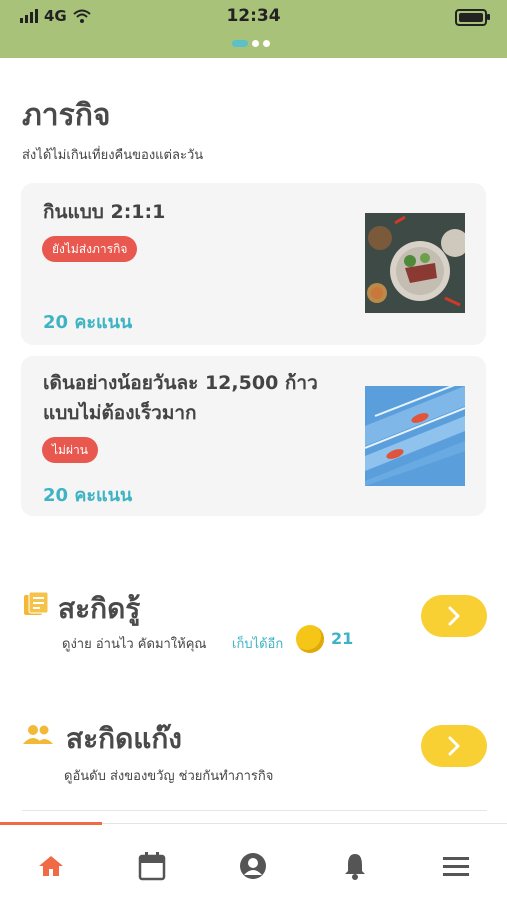 The width and height of the screenshot is (507, 901). What do you see at coordinates (253, 29) in the screenshot?
I see `status-bar: 4G 12:34` at bounding box center [253, 29].